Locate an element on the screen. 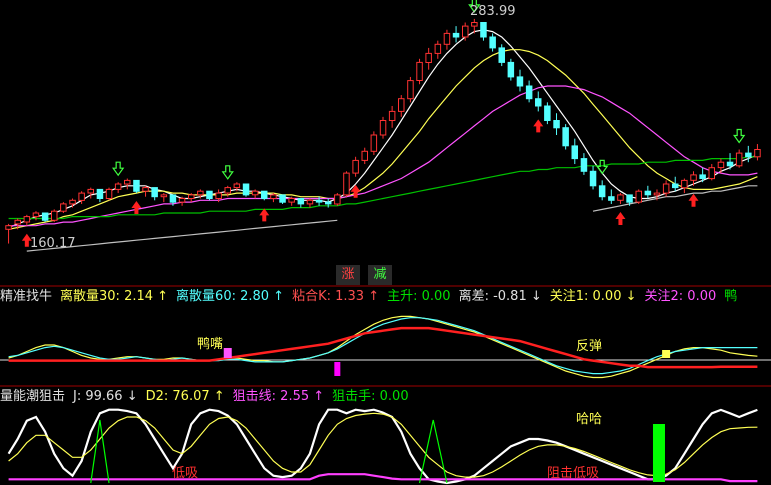  panel2-line-cyan is located at coordinates (383, 346).